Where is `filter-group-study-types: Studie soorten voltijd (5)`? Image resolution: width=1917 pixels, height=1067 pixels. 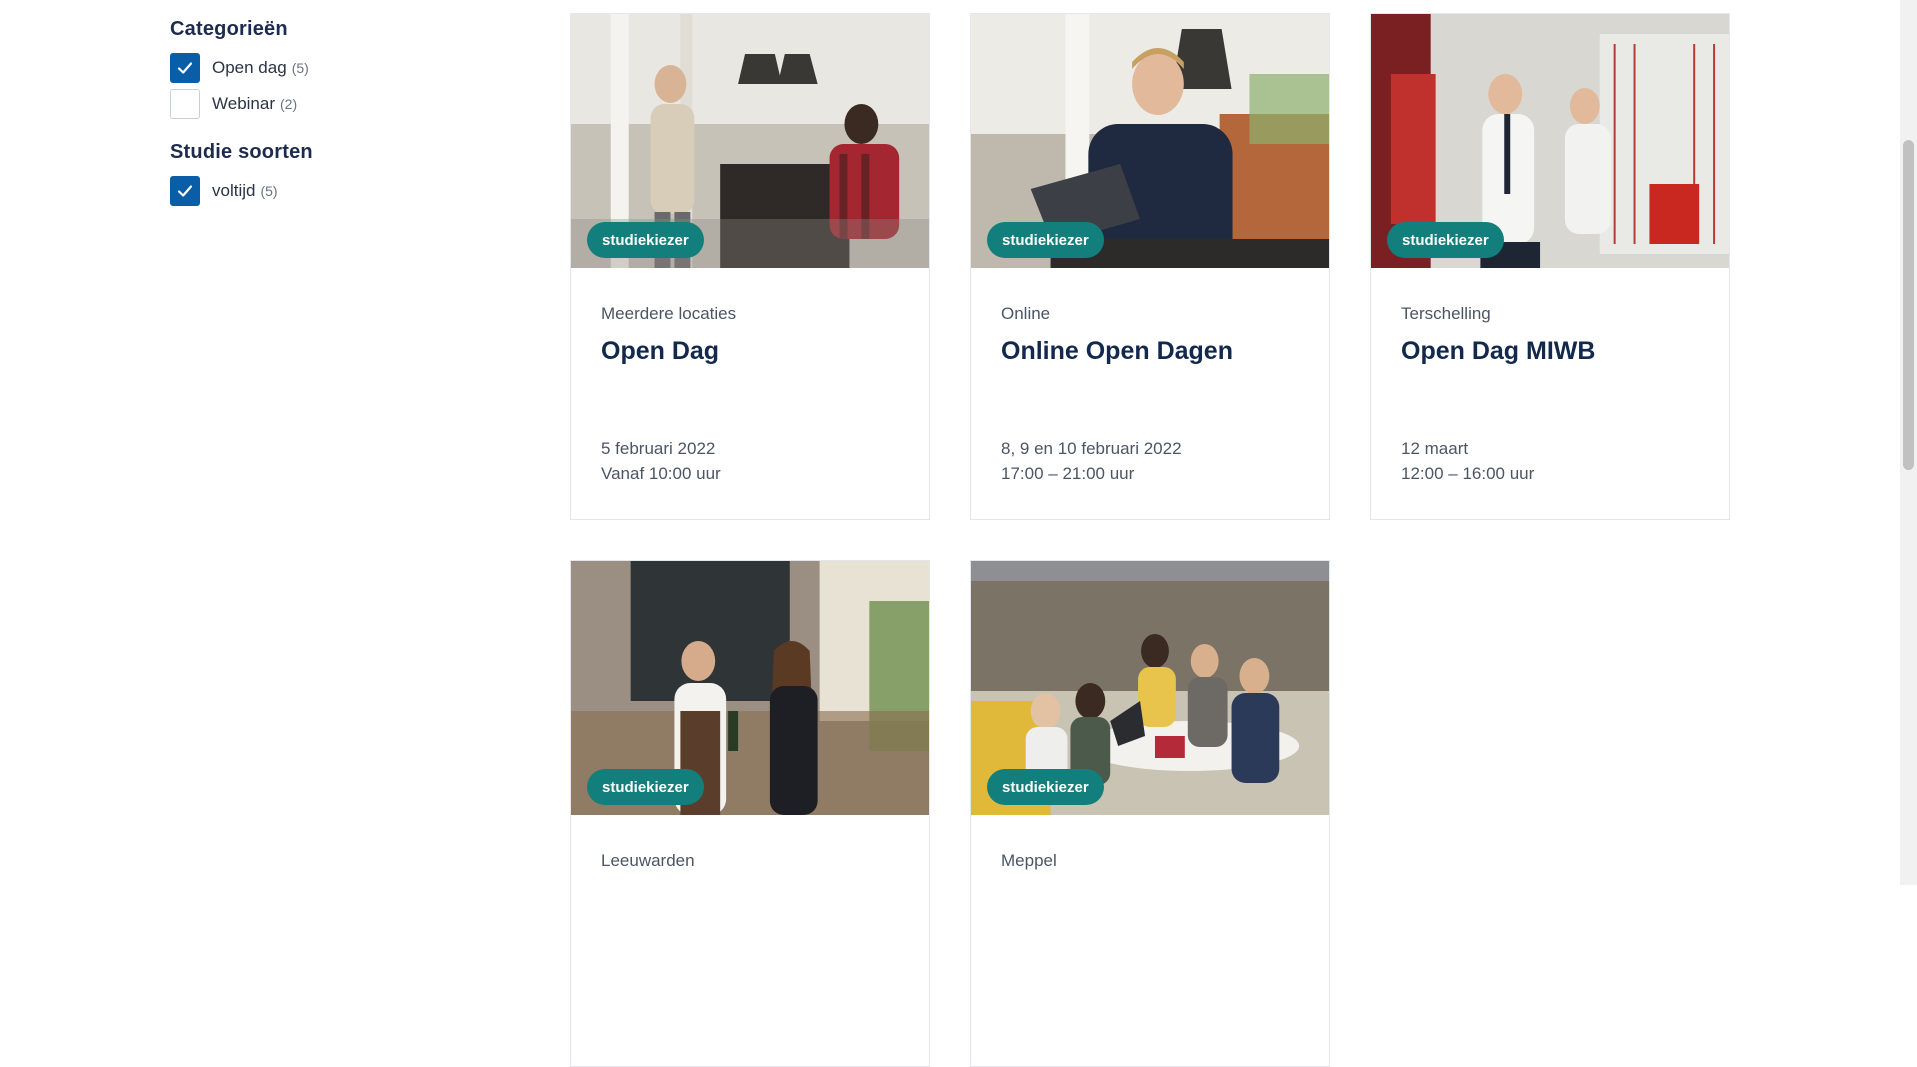
filter-group-study-types: Studie soorten voltijd (5) is located at coordinates (320, 173).